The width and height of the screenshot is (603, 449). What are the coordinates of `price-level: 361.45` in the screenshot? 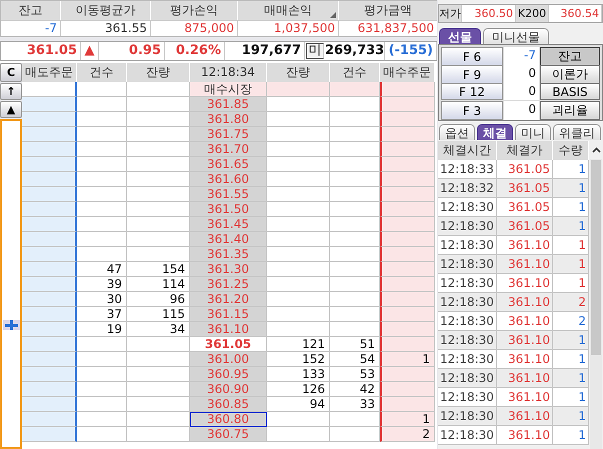 It's located at (228, 224).